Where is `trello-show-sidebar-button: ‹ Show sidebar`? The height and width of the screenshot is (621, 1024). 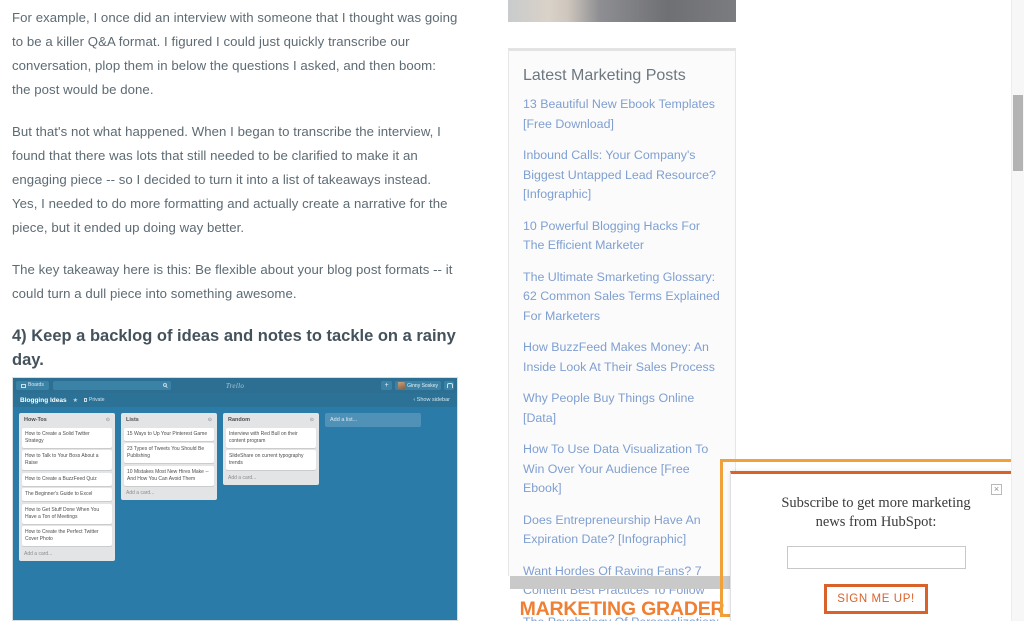 trello-show-sidebar-button: ‹ Show sidebar is located at coordinates (431, 400).